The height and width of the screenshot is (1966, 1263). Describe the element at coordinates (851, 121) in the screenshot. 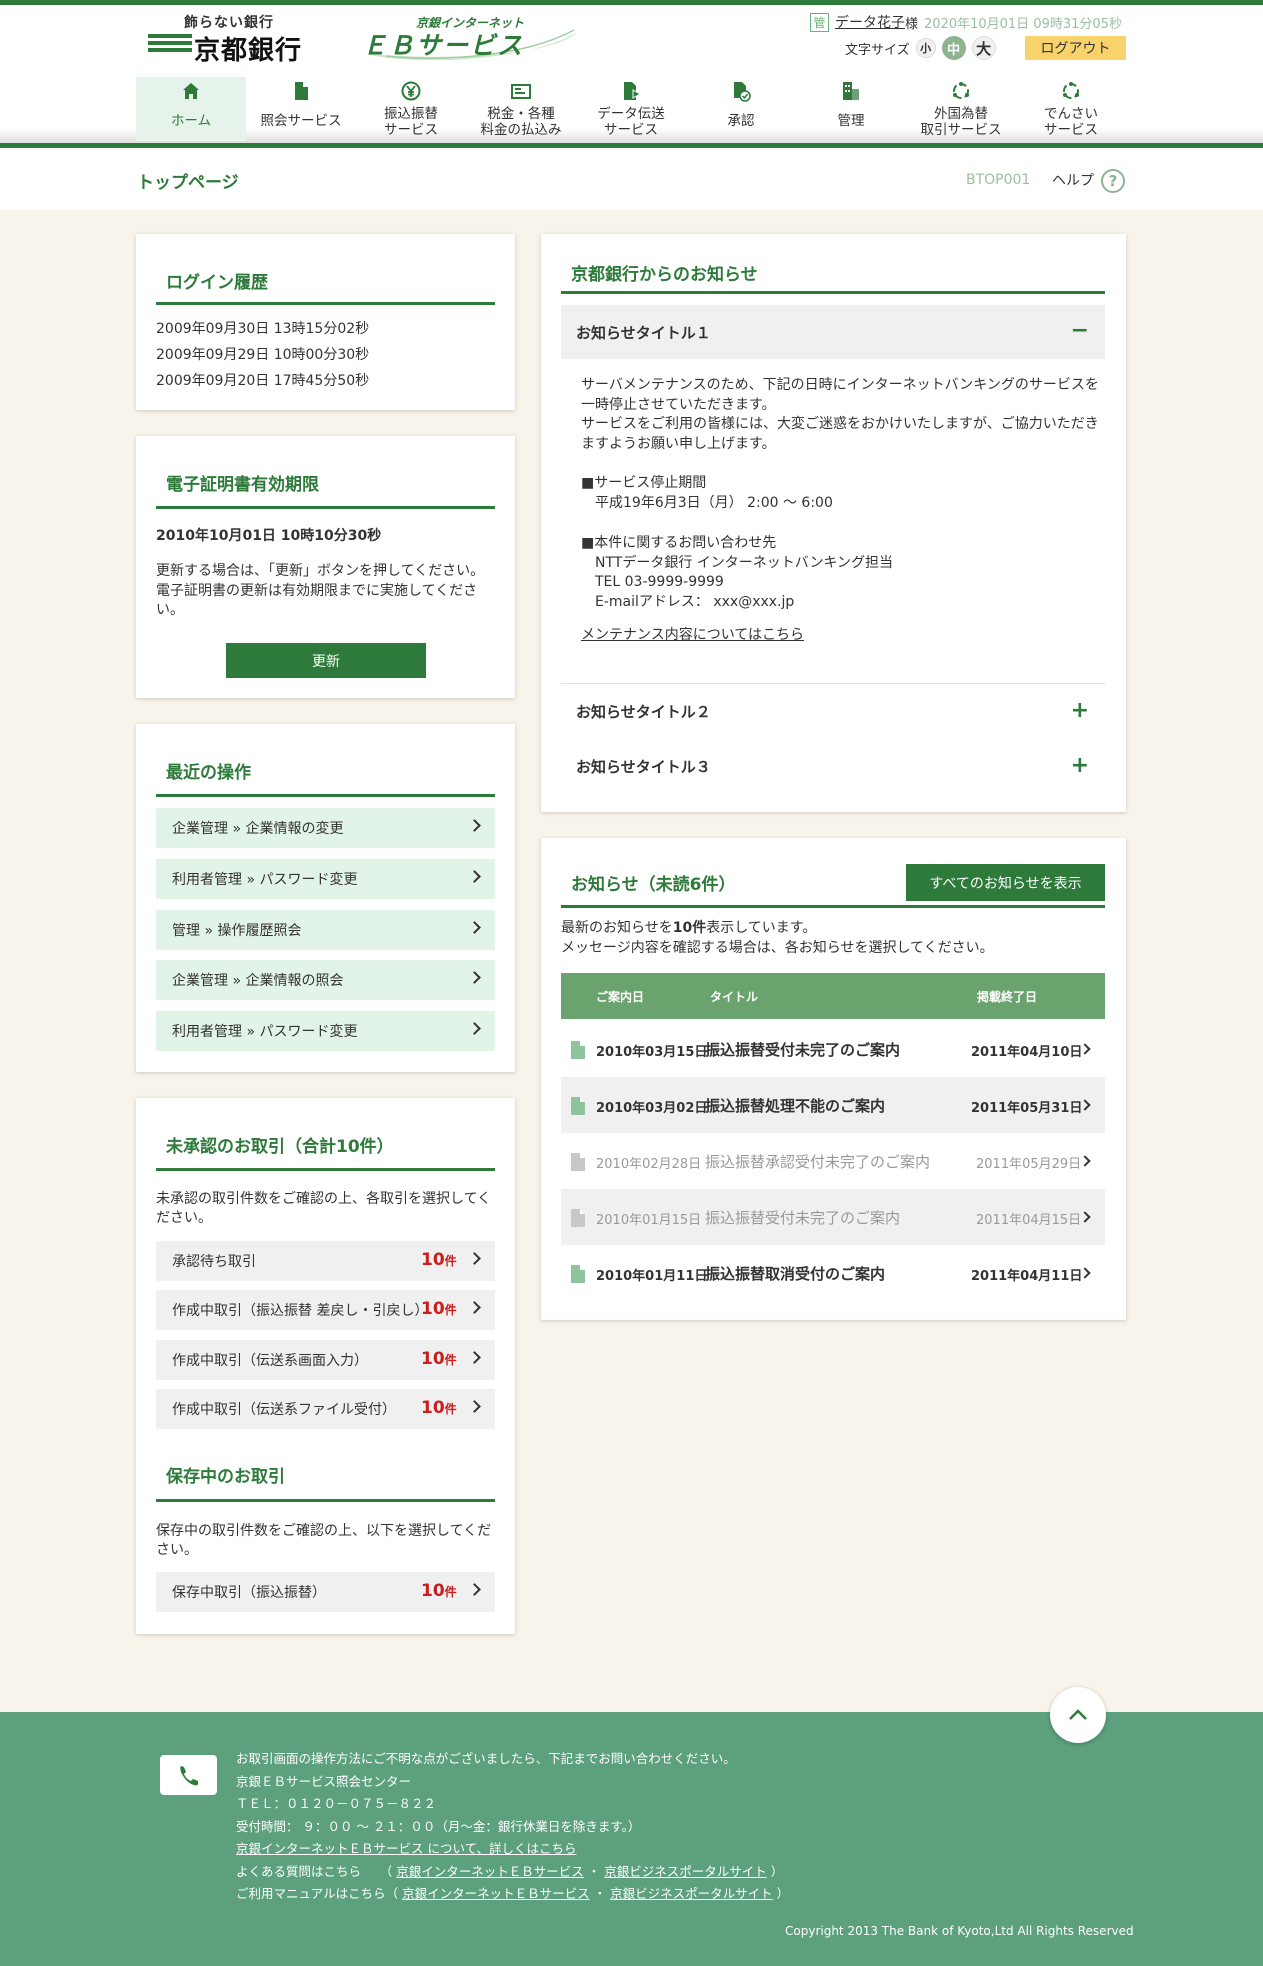

I see `nav-label: 管理` at that location.